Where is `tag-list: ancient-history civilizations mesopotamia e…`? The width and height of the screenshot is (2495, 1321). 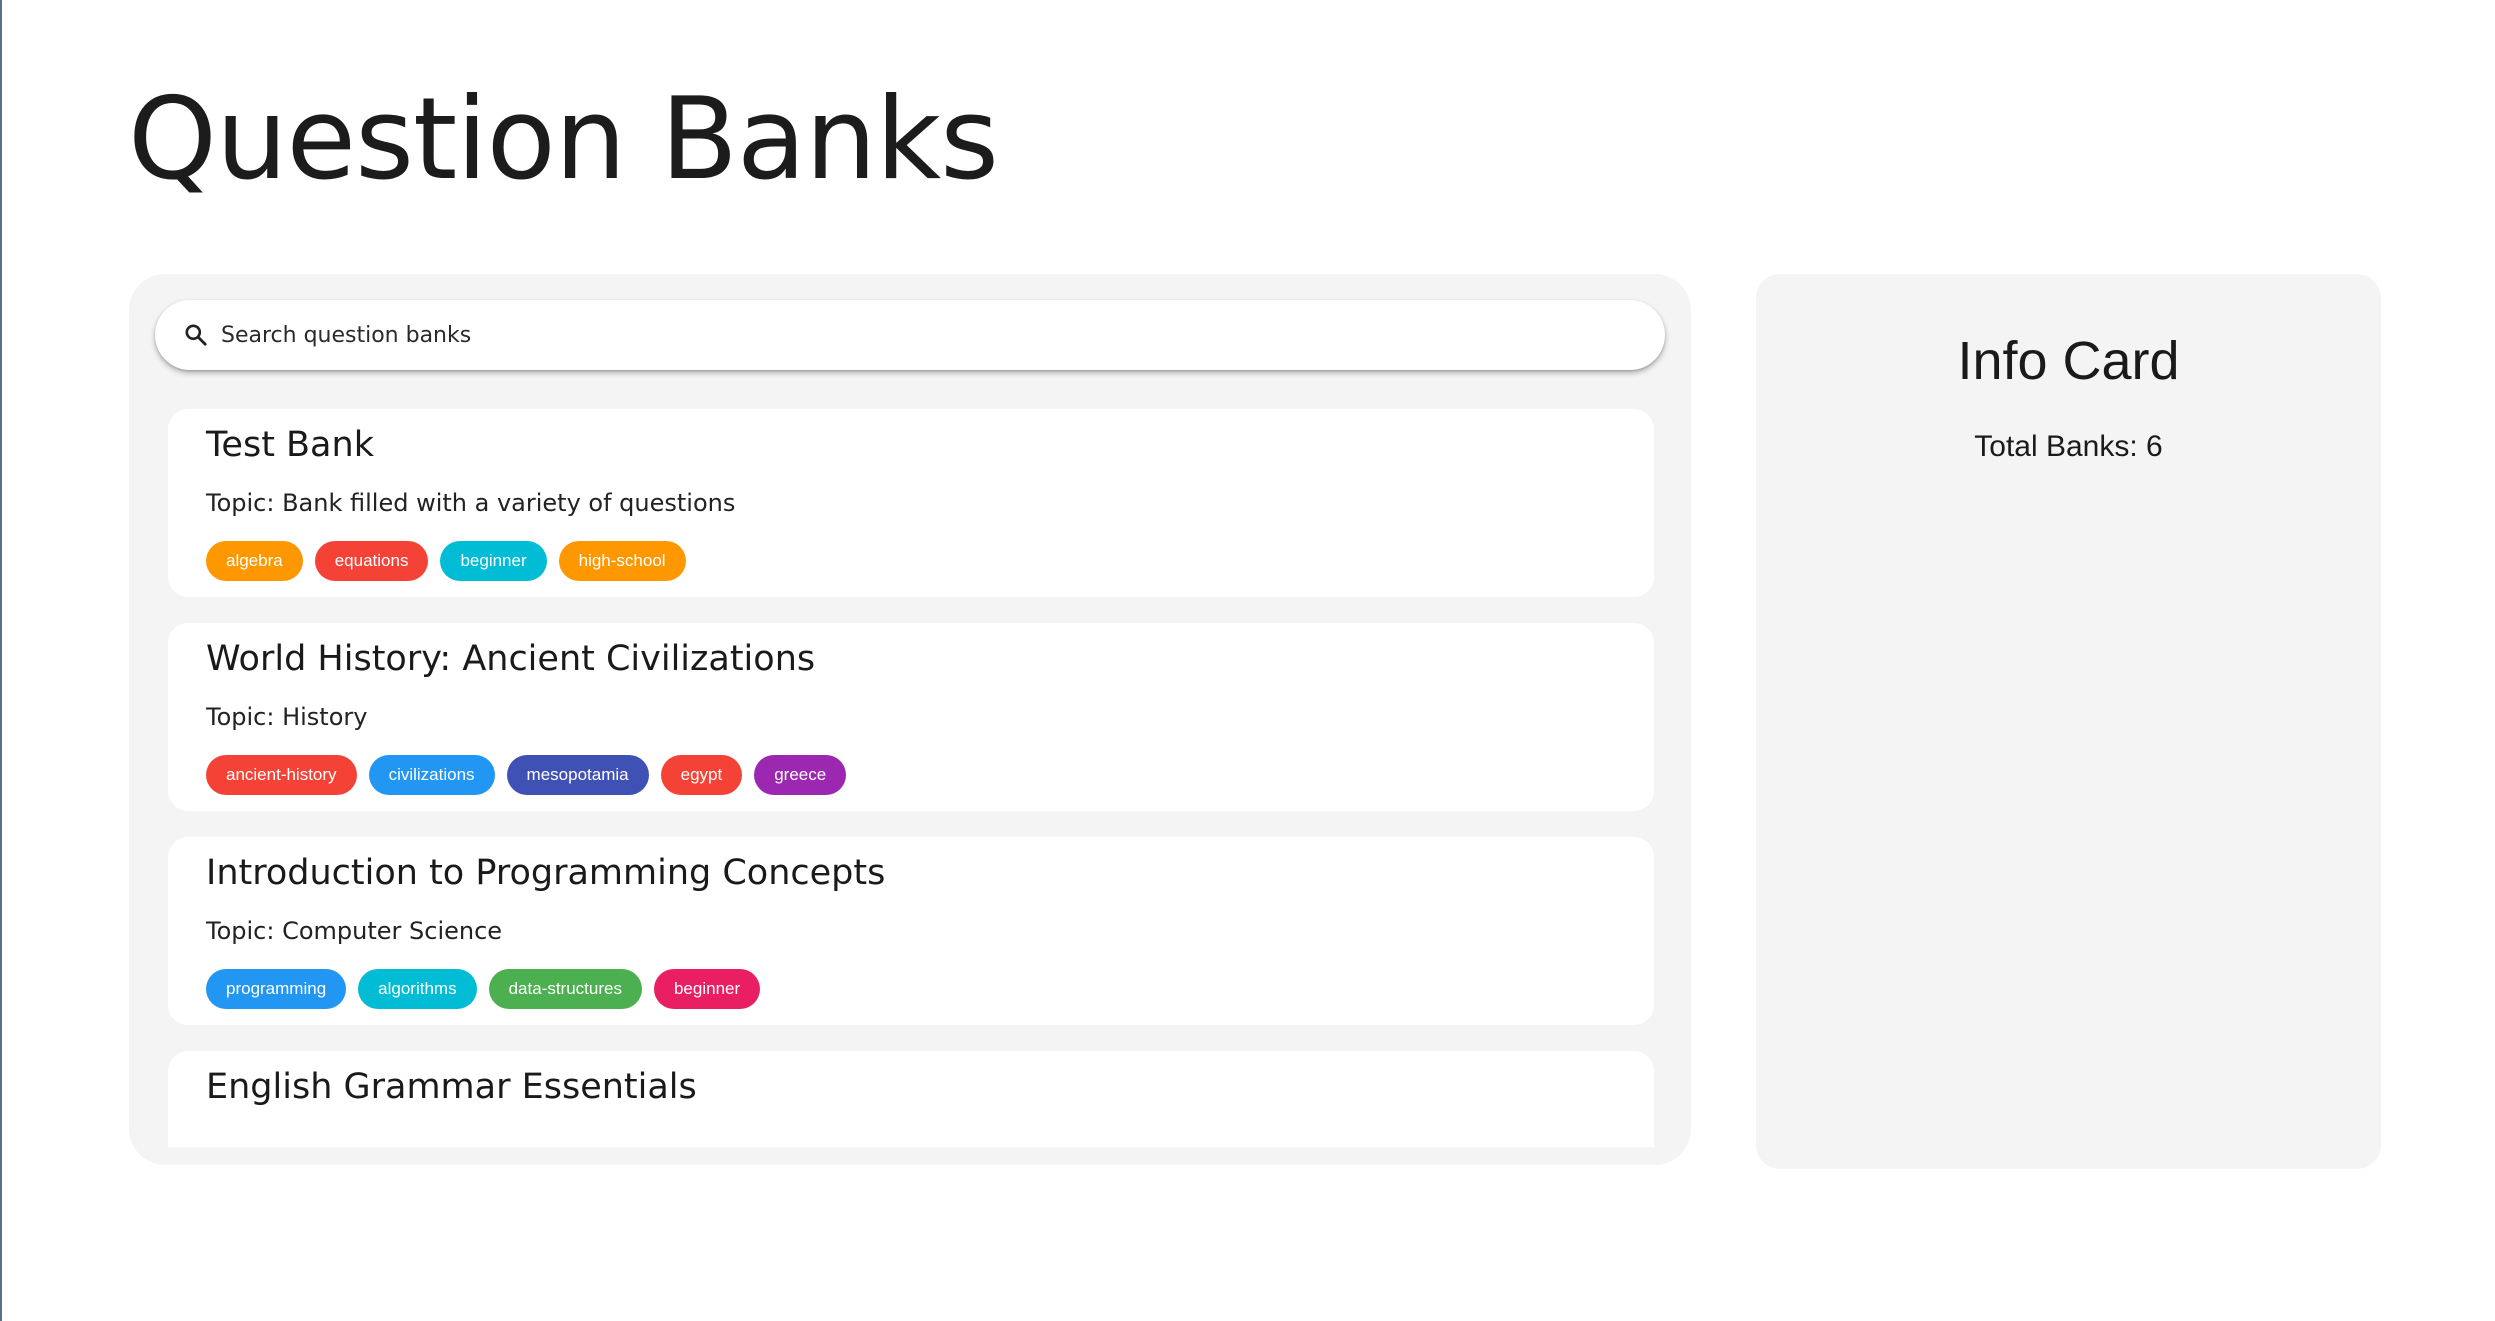 tag-list: ancient-history civilizations mesopotamia e… is located at coordinates (526, 775).